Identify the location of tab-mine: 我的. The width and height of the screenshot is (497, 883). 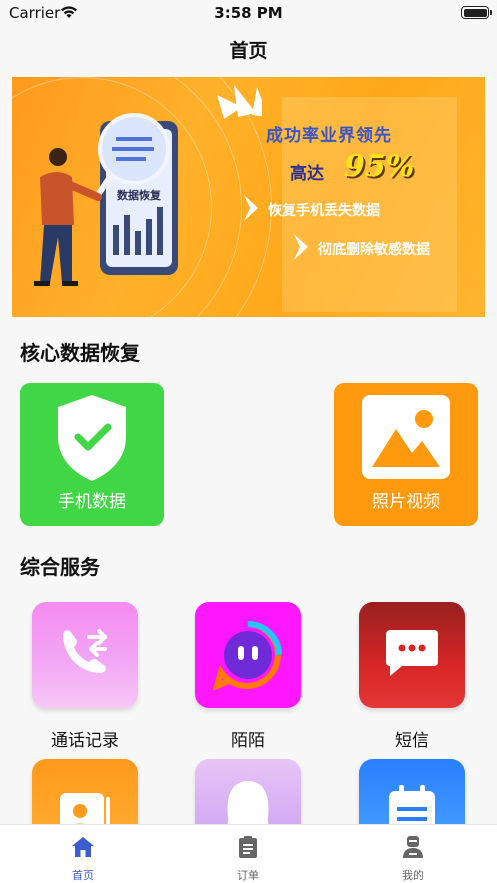
(413, 854).